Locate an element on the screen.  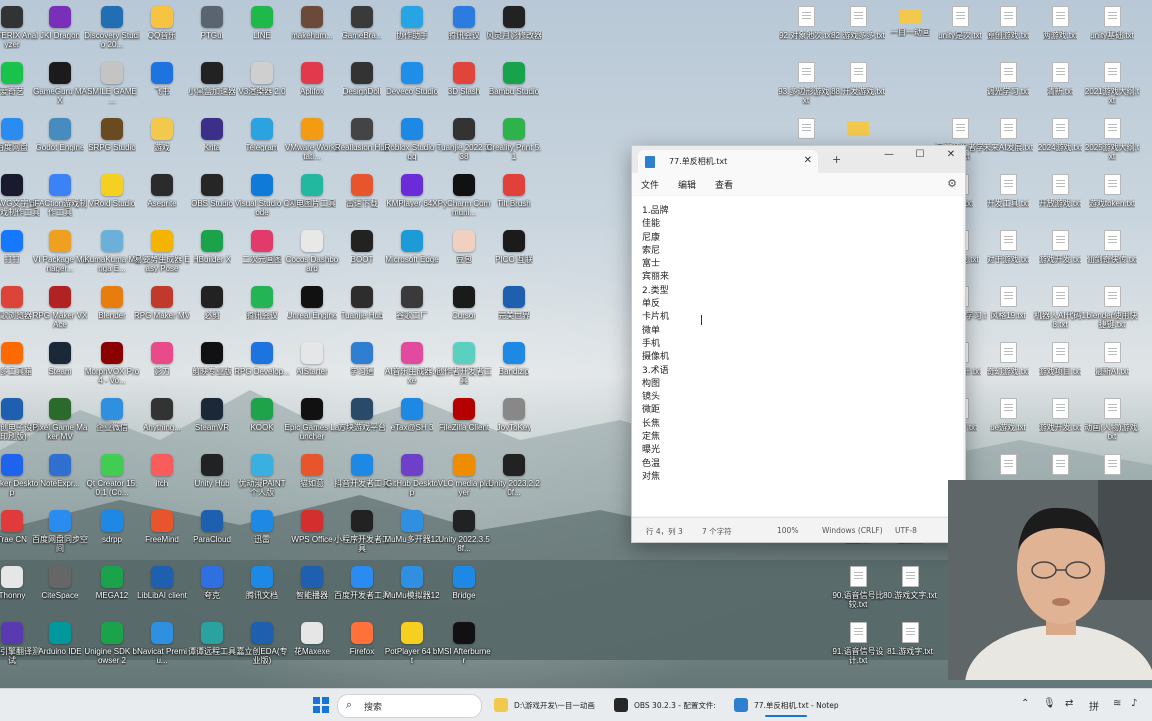
desktop-icon: MSI Afterburner is located at coordinates (464, 643).